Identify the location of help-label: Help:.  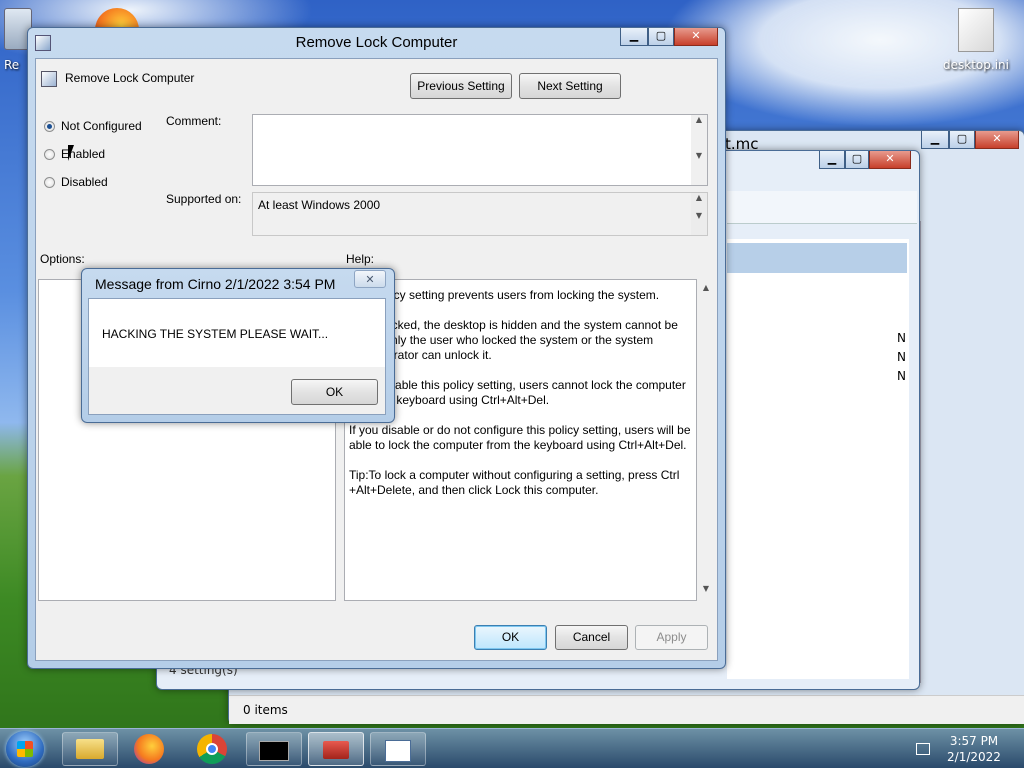
(360, 259).